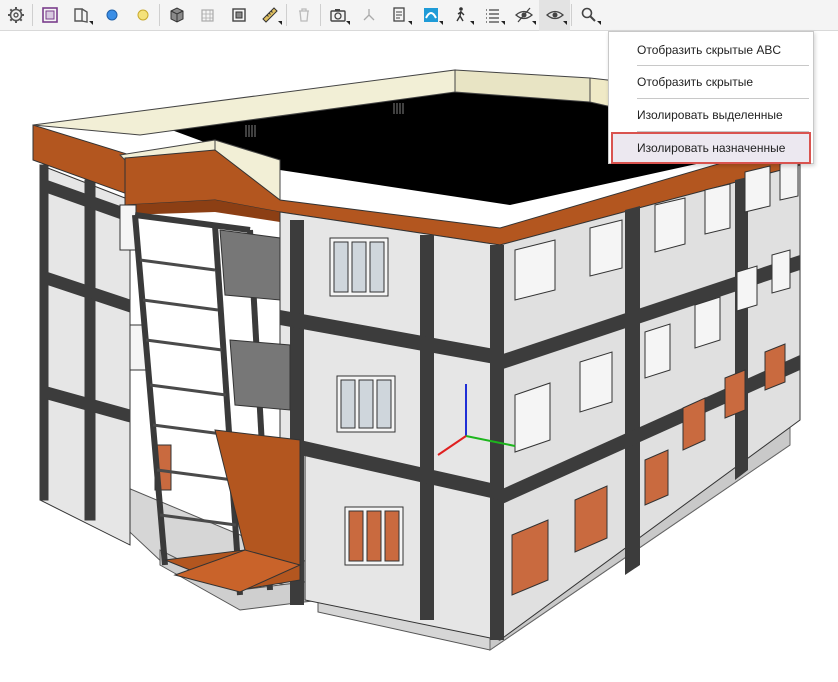 The image size is (838, 682). Describe the element at coordinates (711, 148) in the screenshot. I see `menu-item-isolate-assigned: Изолировать назначенные` at that location.